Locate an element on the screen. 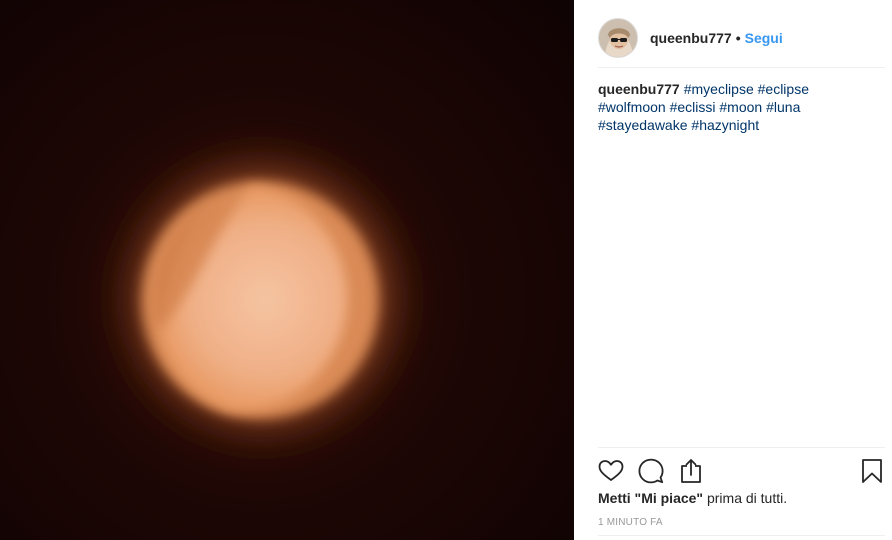  comment-button is located at coordinates (651, 471).